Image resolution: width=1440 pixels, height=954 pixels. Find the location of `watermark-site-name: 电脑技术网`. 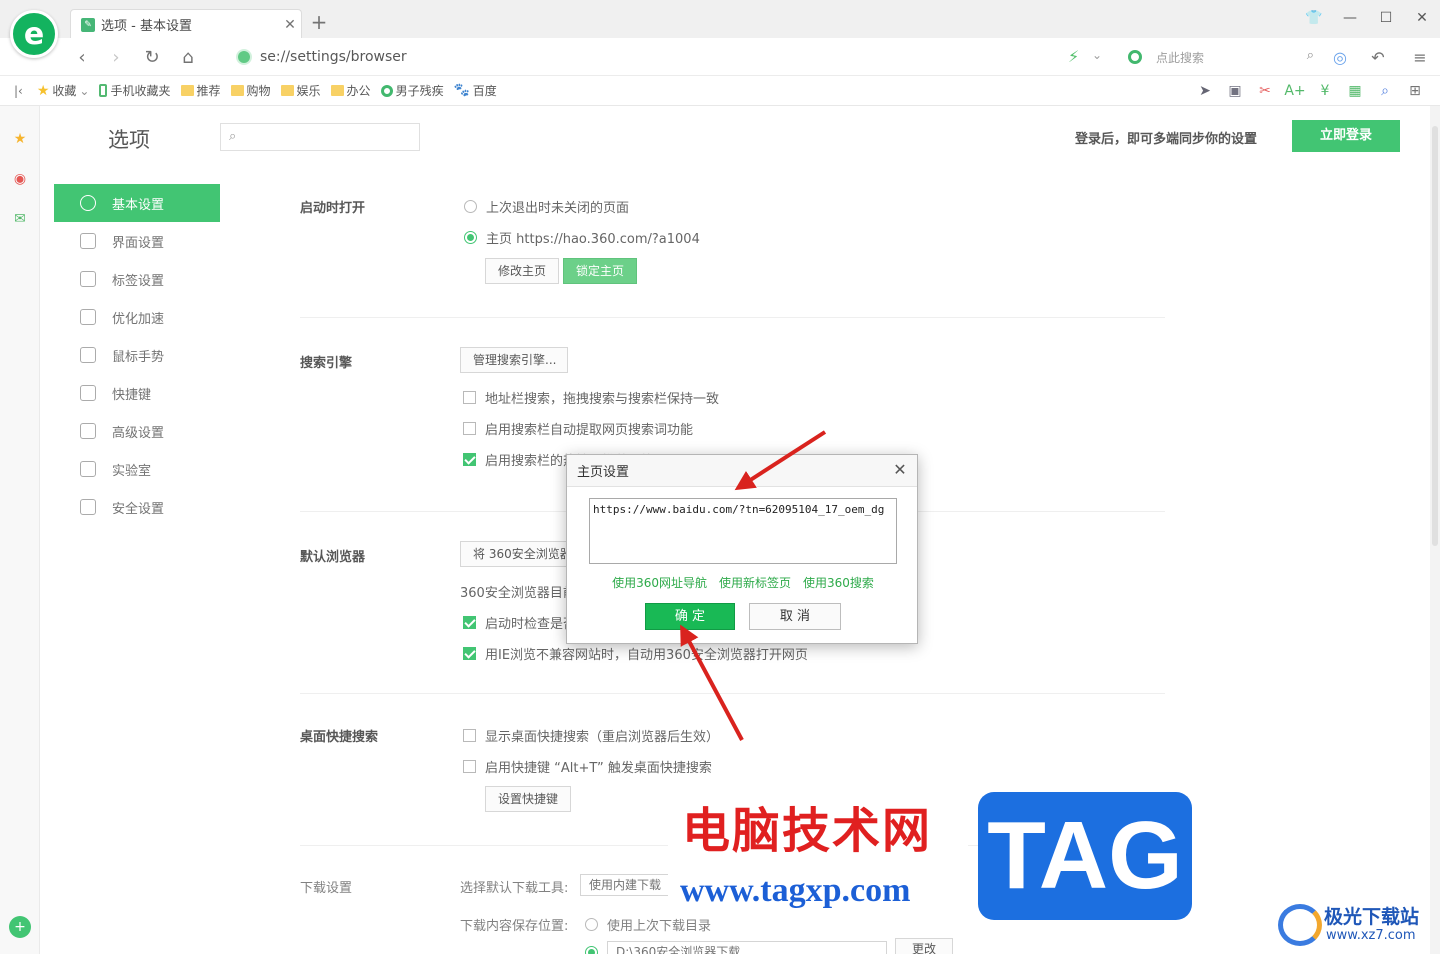

watermark-site-name: 电脑技术网 is located at coordinates (818, 832).